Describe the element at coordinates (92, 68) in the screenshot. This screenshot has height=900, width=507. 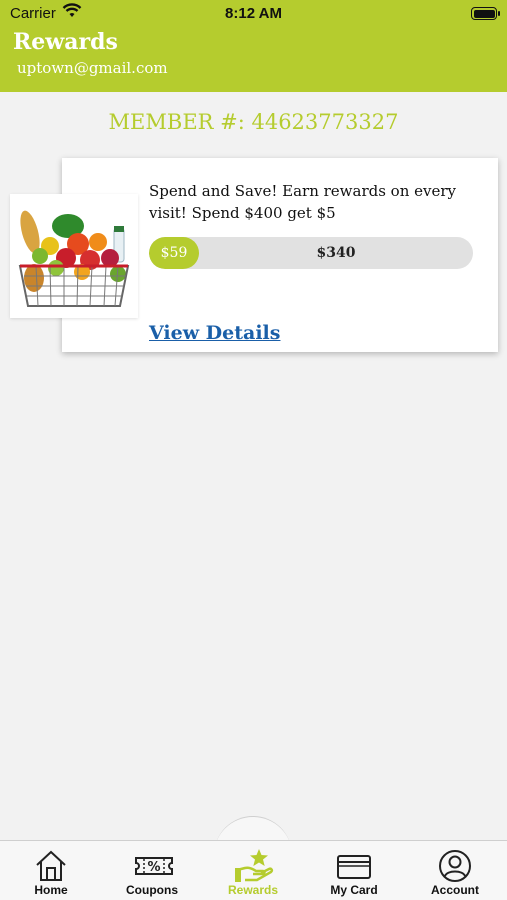
I see `user-email: uptown@gmail.com` at that location.